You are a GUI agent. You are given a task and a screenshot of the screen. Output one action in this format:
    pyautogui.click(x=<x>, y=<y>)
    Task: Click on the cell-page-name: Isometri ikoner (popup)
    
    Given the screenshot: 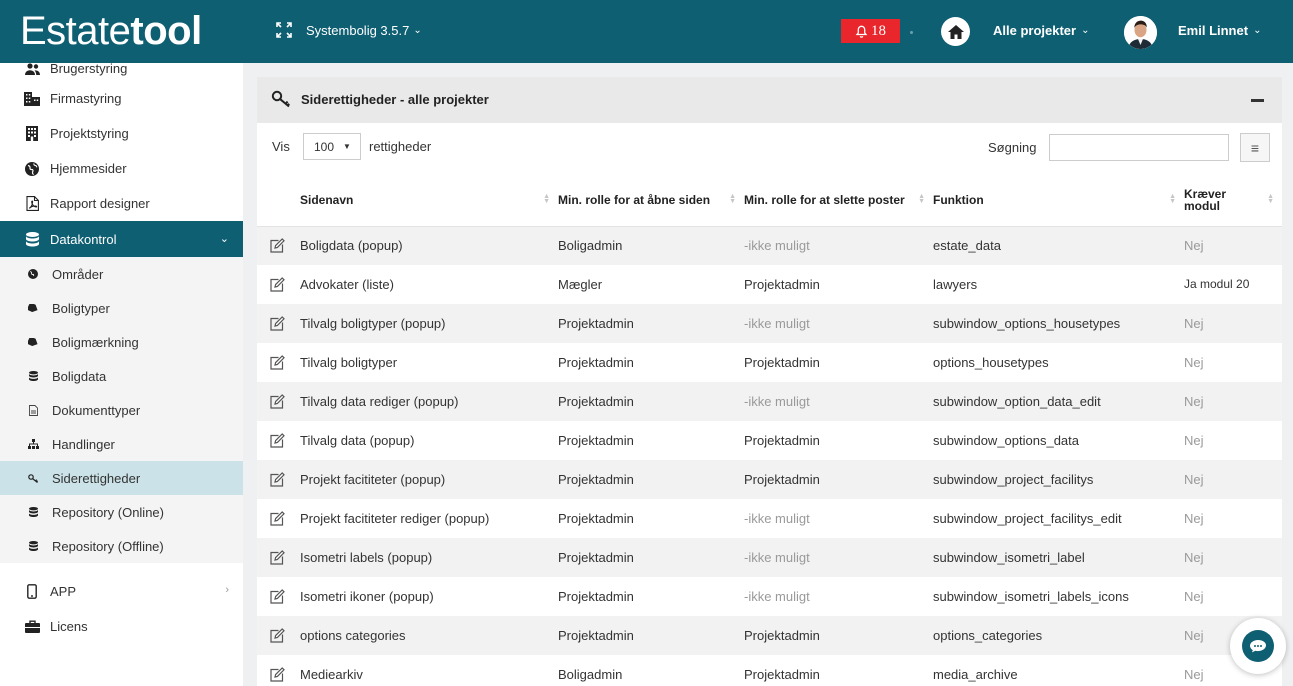 What is the action you would take?
    pyautogui.click(x=429, y=596)
    